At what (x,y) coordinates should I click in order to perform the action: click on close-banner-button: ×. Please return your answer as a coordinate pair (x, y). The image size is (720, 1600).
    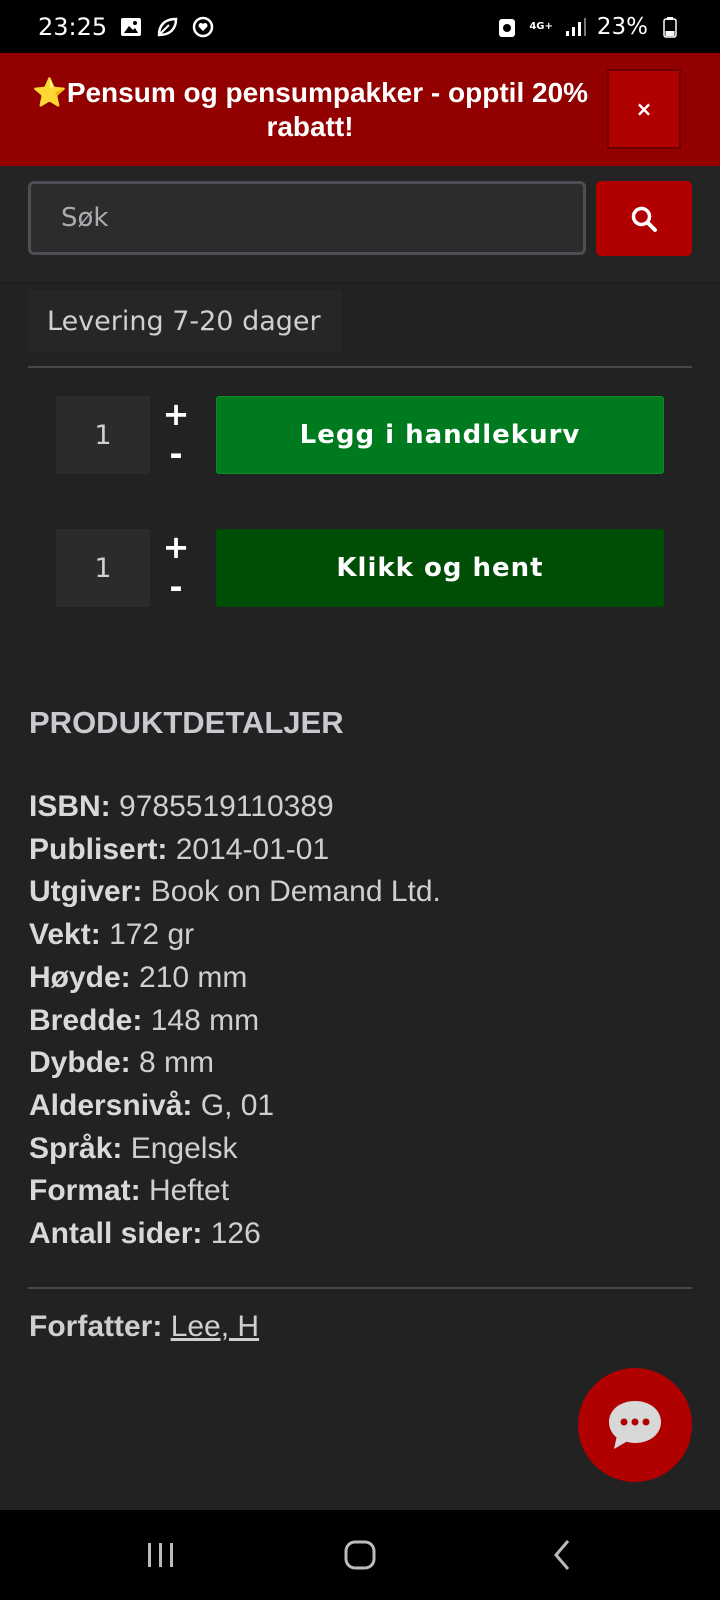
    Looking at the image, I should click on (644, 109).